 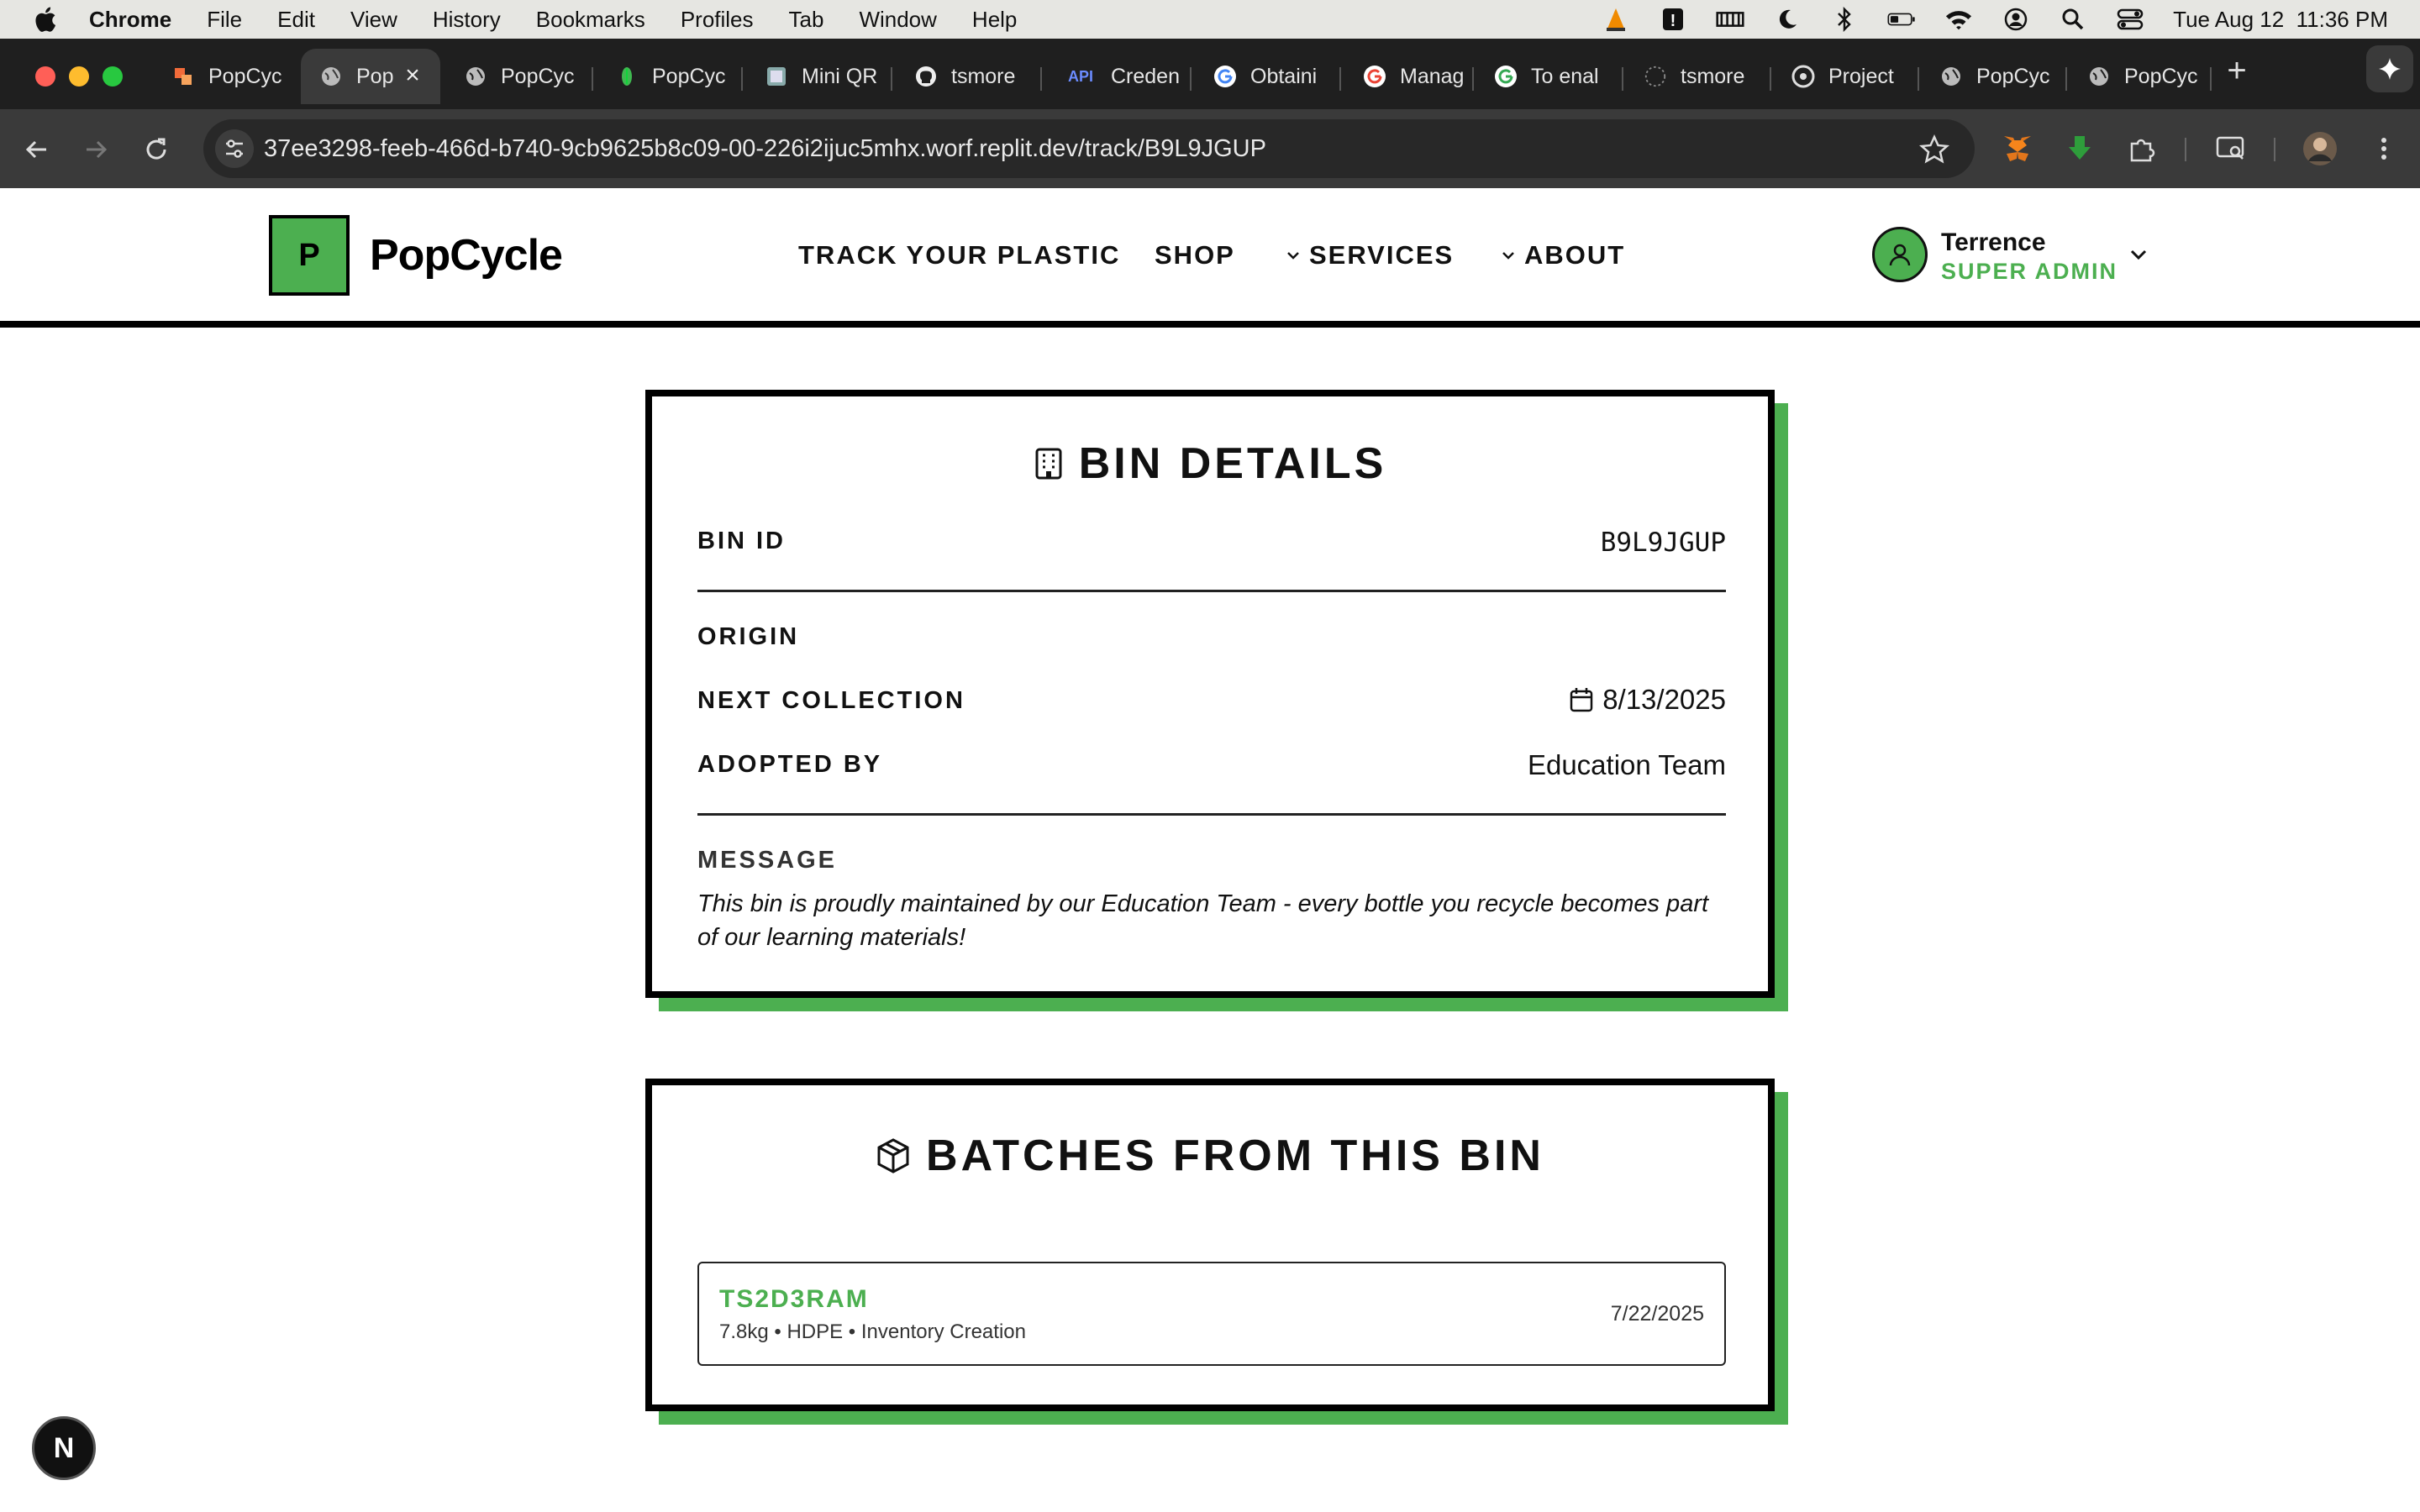 I want to click on nav-services: SERVICES, so click(x=1370, y=255).